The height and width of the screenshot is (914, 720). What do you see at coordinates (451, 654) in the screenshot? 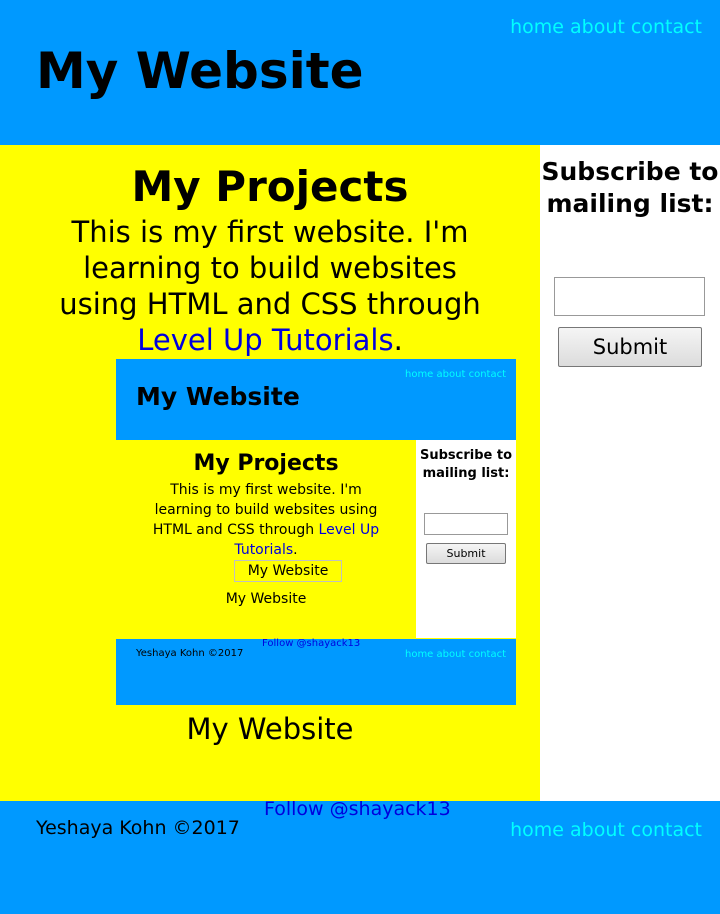
I see `embedded-footer-link-about: about` at bounding box center [451, 654].